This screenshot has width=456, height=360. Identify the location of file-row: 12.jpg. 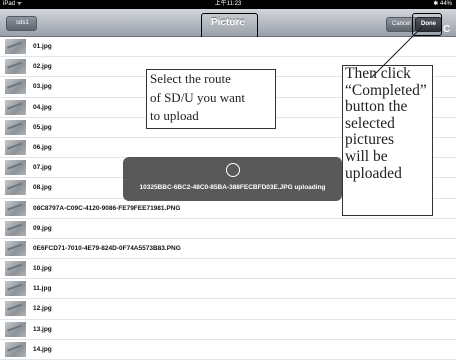
(228, 309).